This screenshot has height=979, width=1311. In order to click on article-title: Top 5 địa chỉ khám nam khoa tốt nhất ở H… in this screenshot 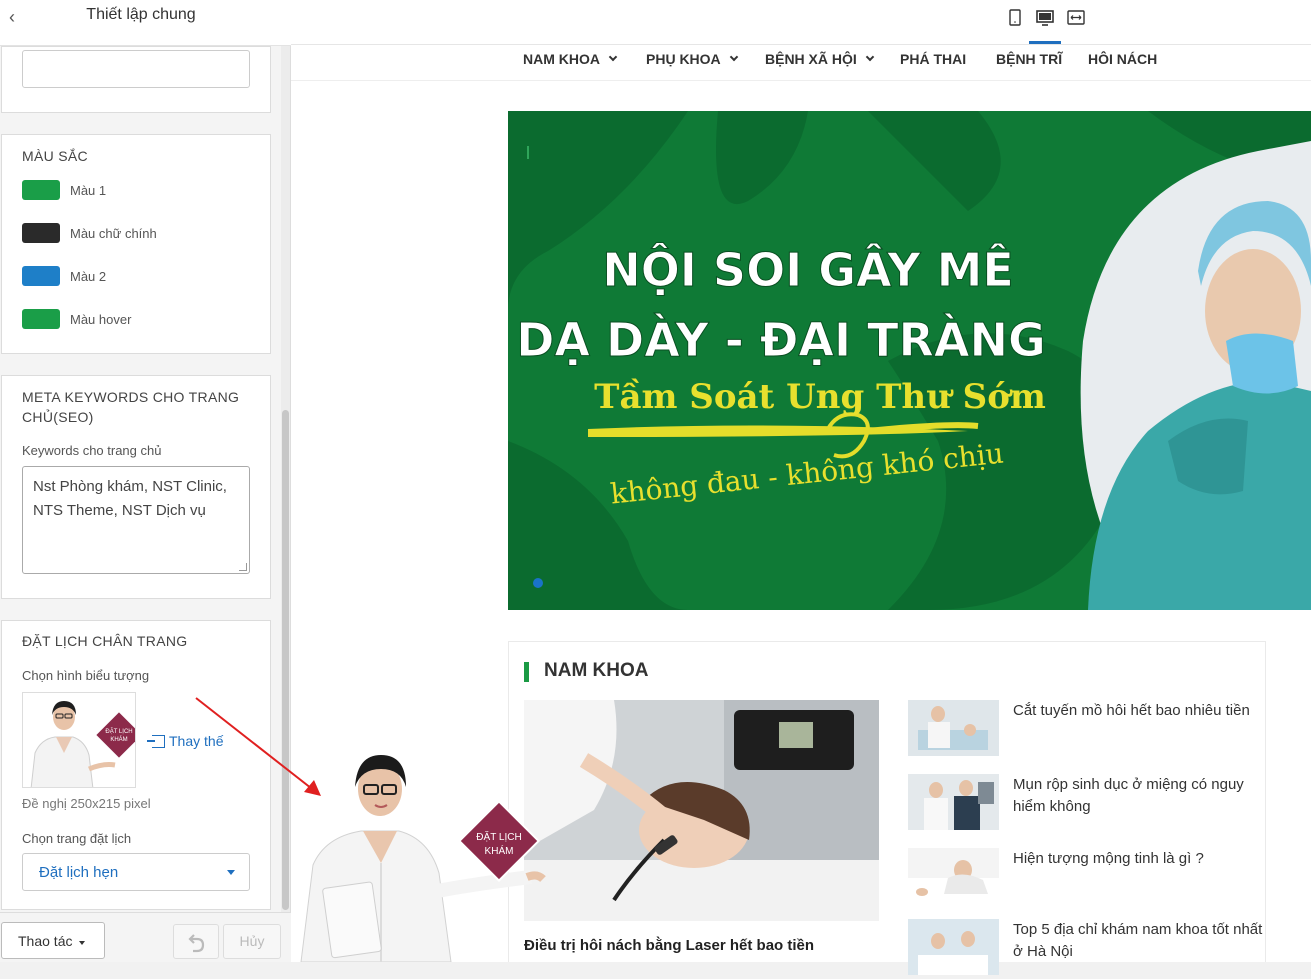, I will do `click(1140, 941)`.